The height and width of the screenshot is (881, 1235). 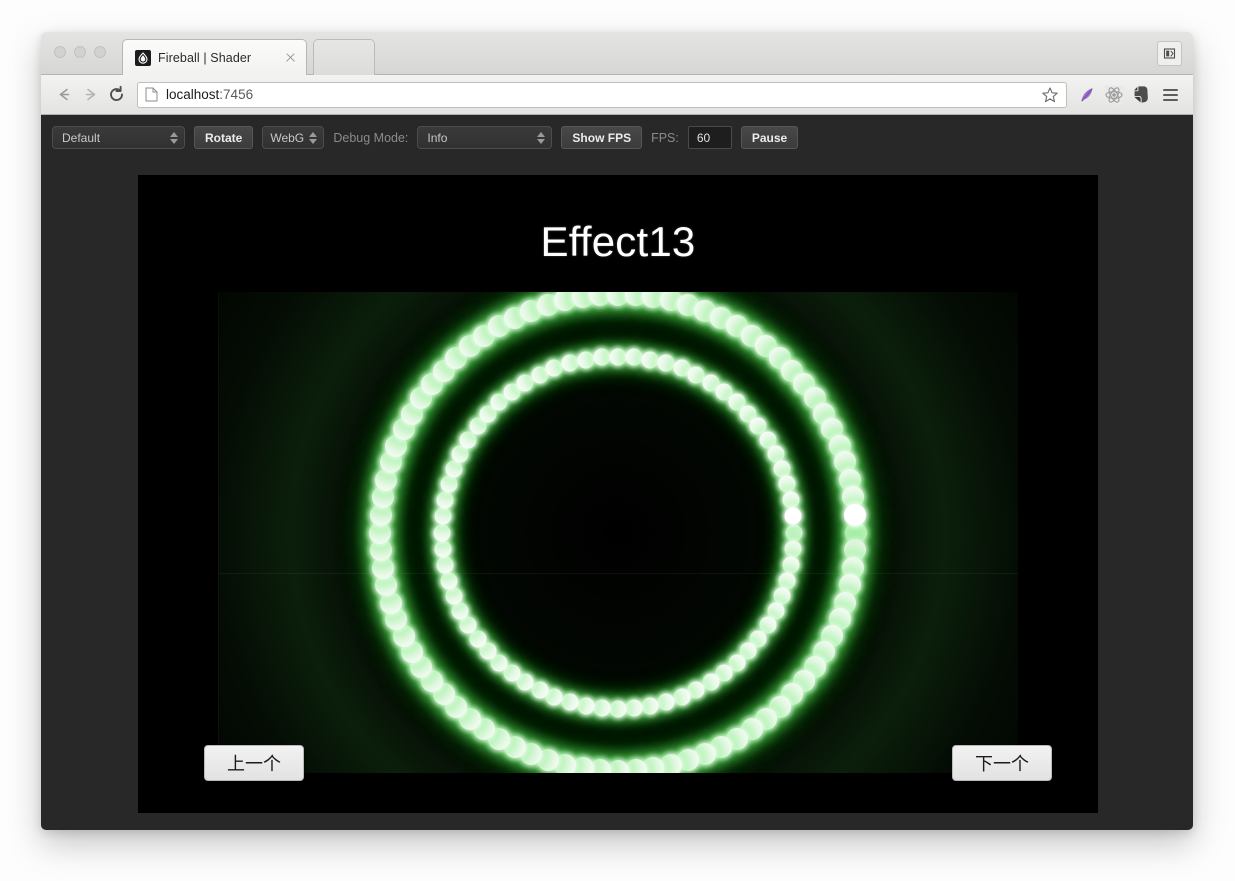 I want to click on fps-input: 60, so click(x=709, y=137).